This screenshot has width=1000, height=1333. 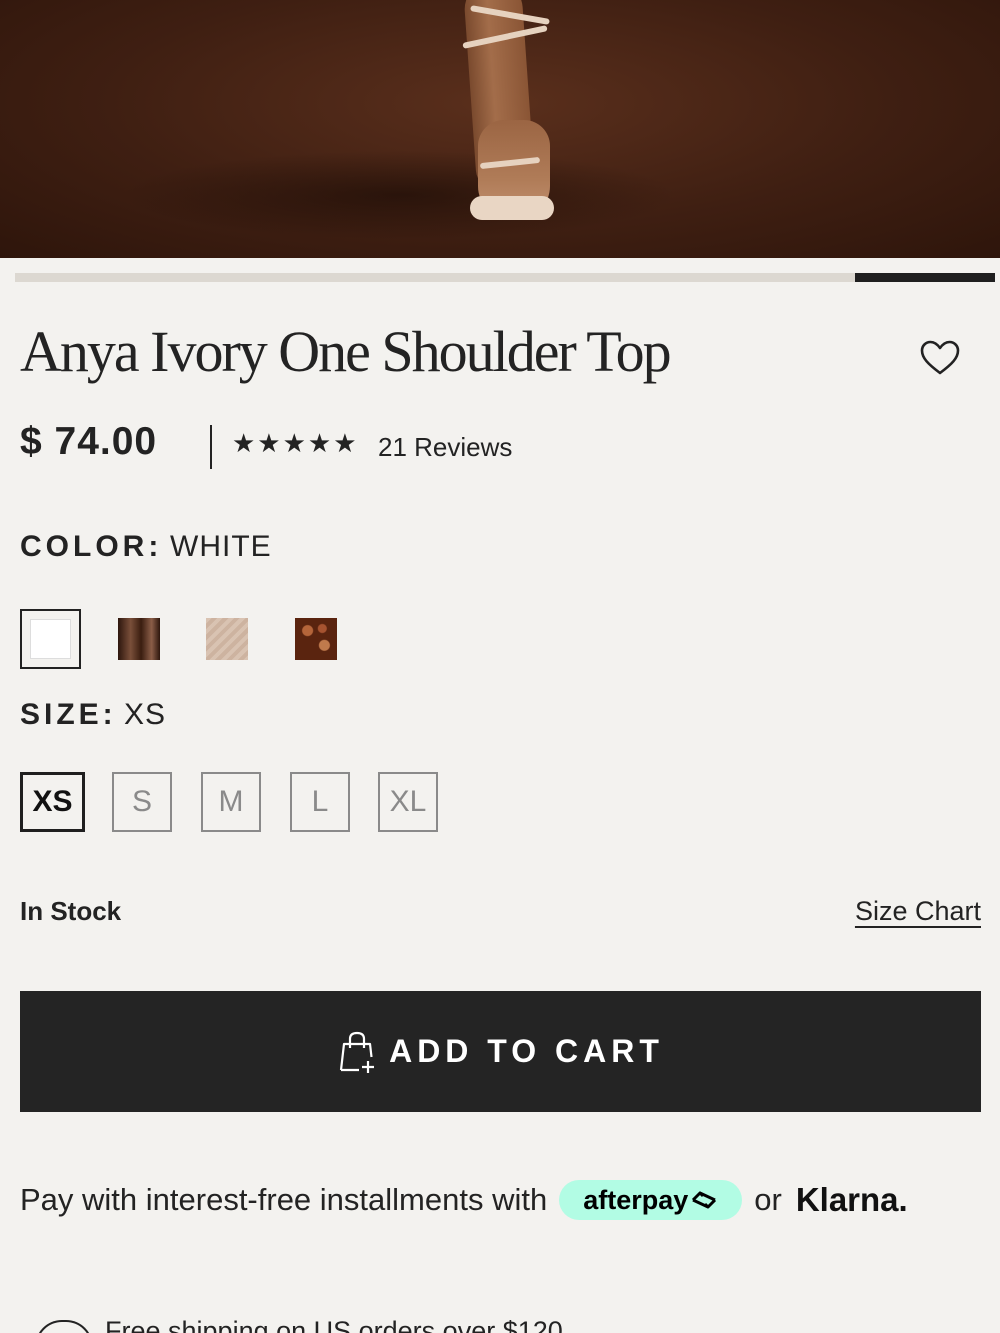 What do you see at coordinates (231, 802) in the screenshot?
I see `size-option-m: M` at bounding box center [231, 802].